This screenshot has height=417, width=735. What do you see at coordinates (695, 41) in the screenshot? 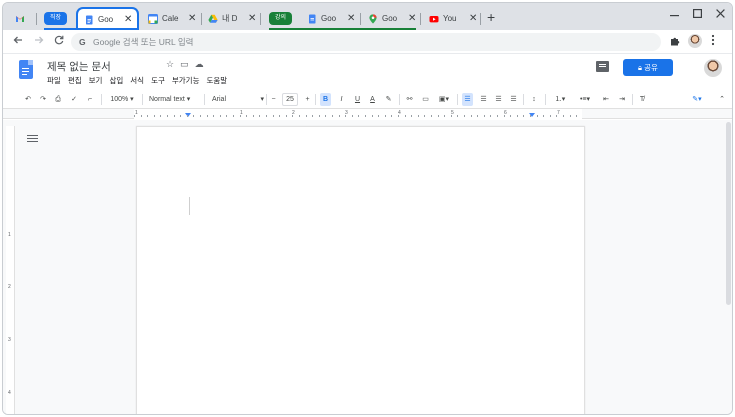
I see `profile-avatar` at bounding box center [695, 41].